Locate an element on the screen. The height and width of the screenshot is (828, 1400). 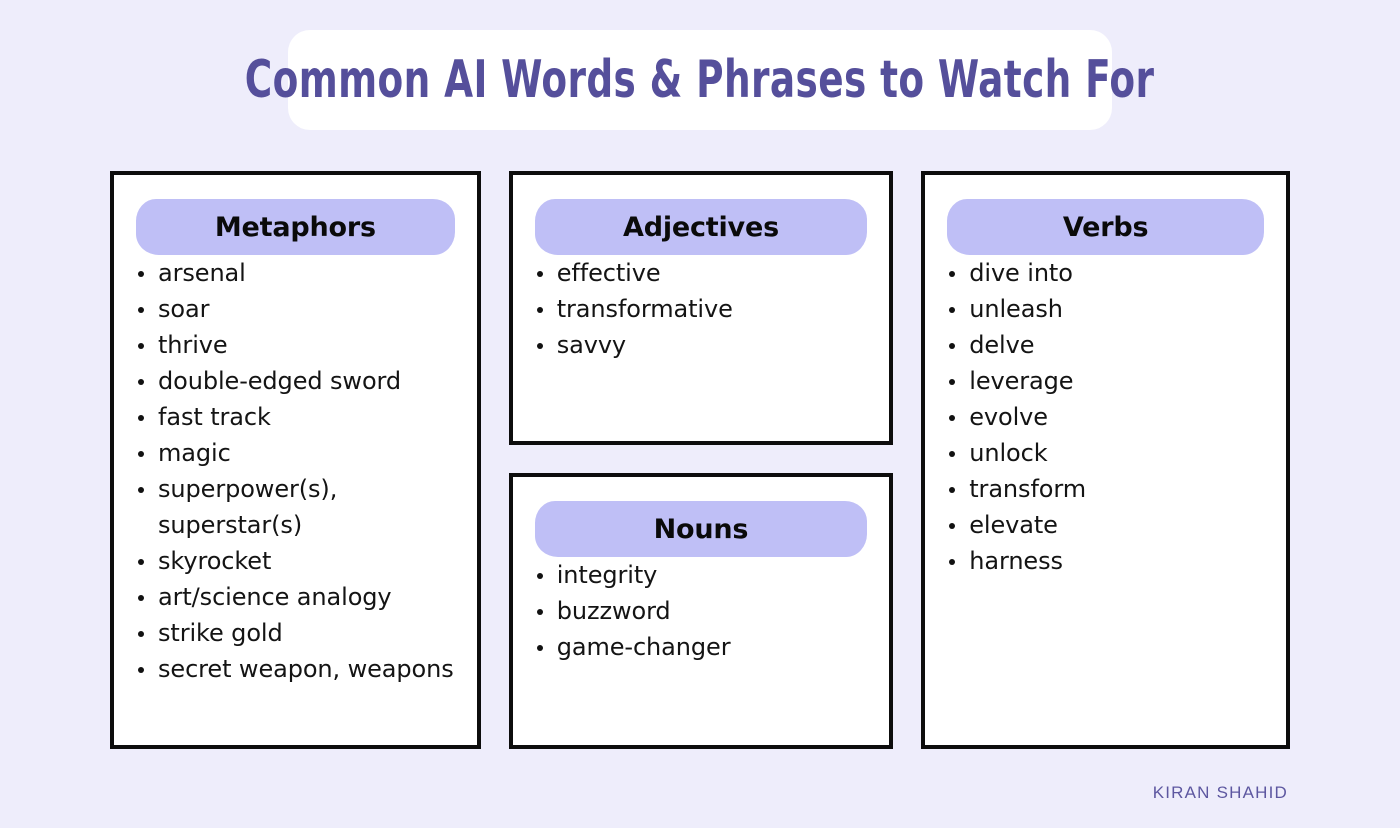
card-header-verbs: Verbs is located at coordinates (1105, 227).